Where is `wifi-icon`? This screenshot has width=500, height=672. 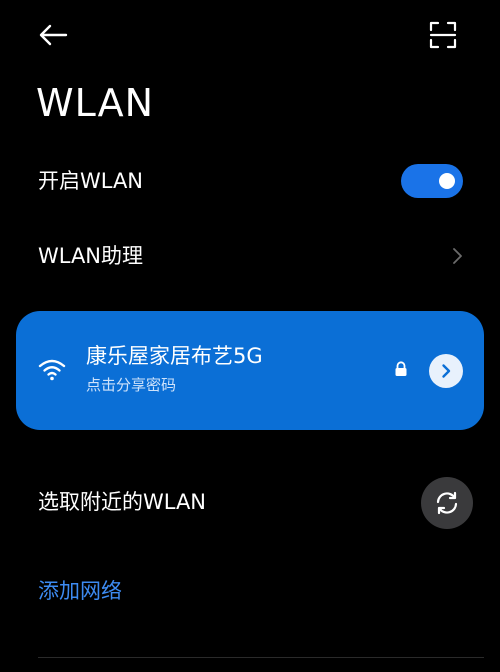 wifi-icon is located at coordinates (52, 370).